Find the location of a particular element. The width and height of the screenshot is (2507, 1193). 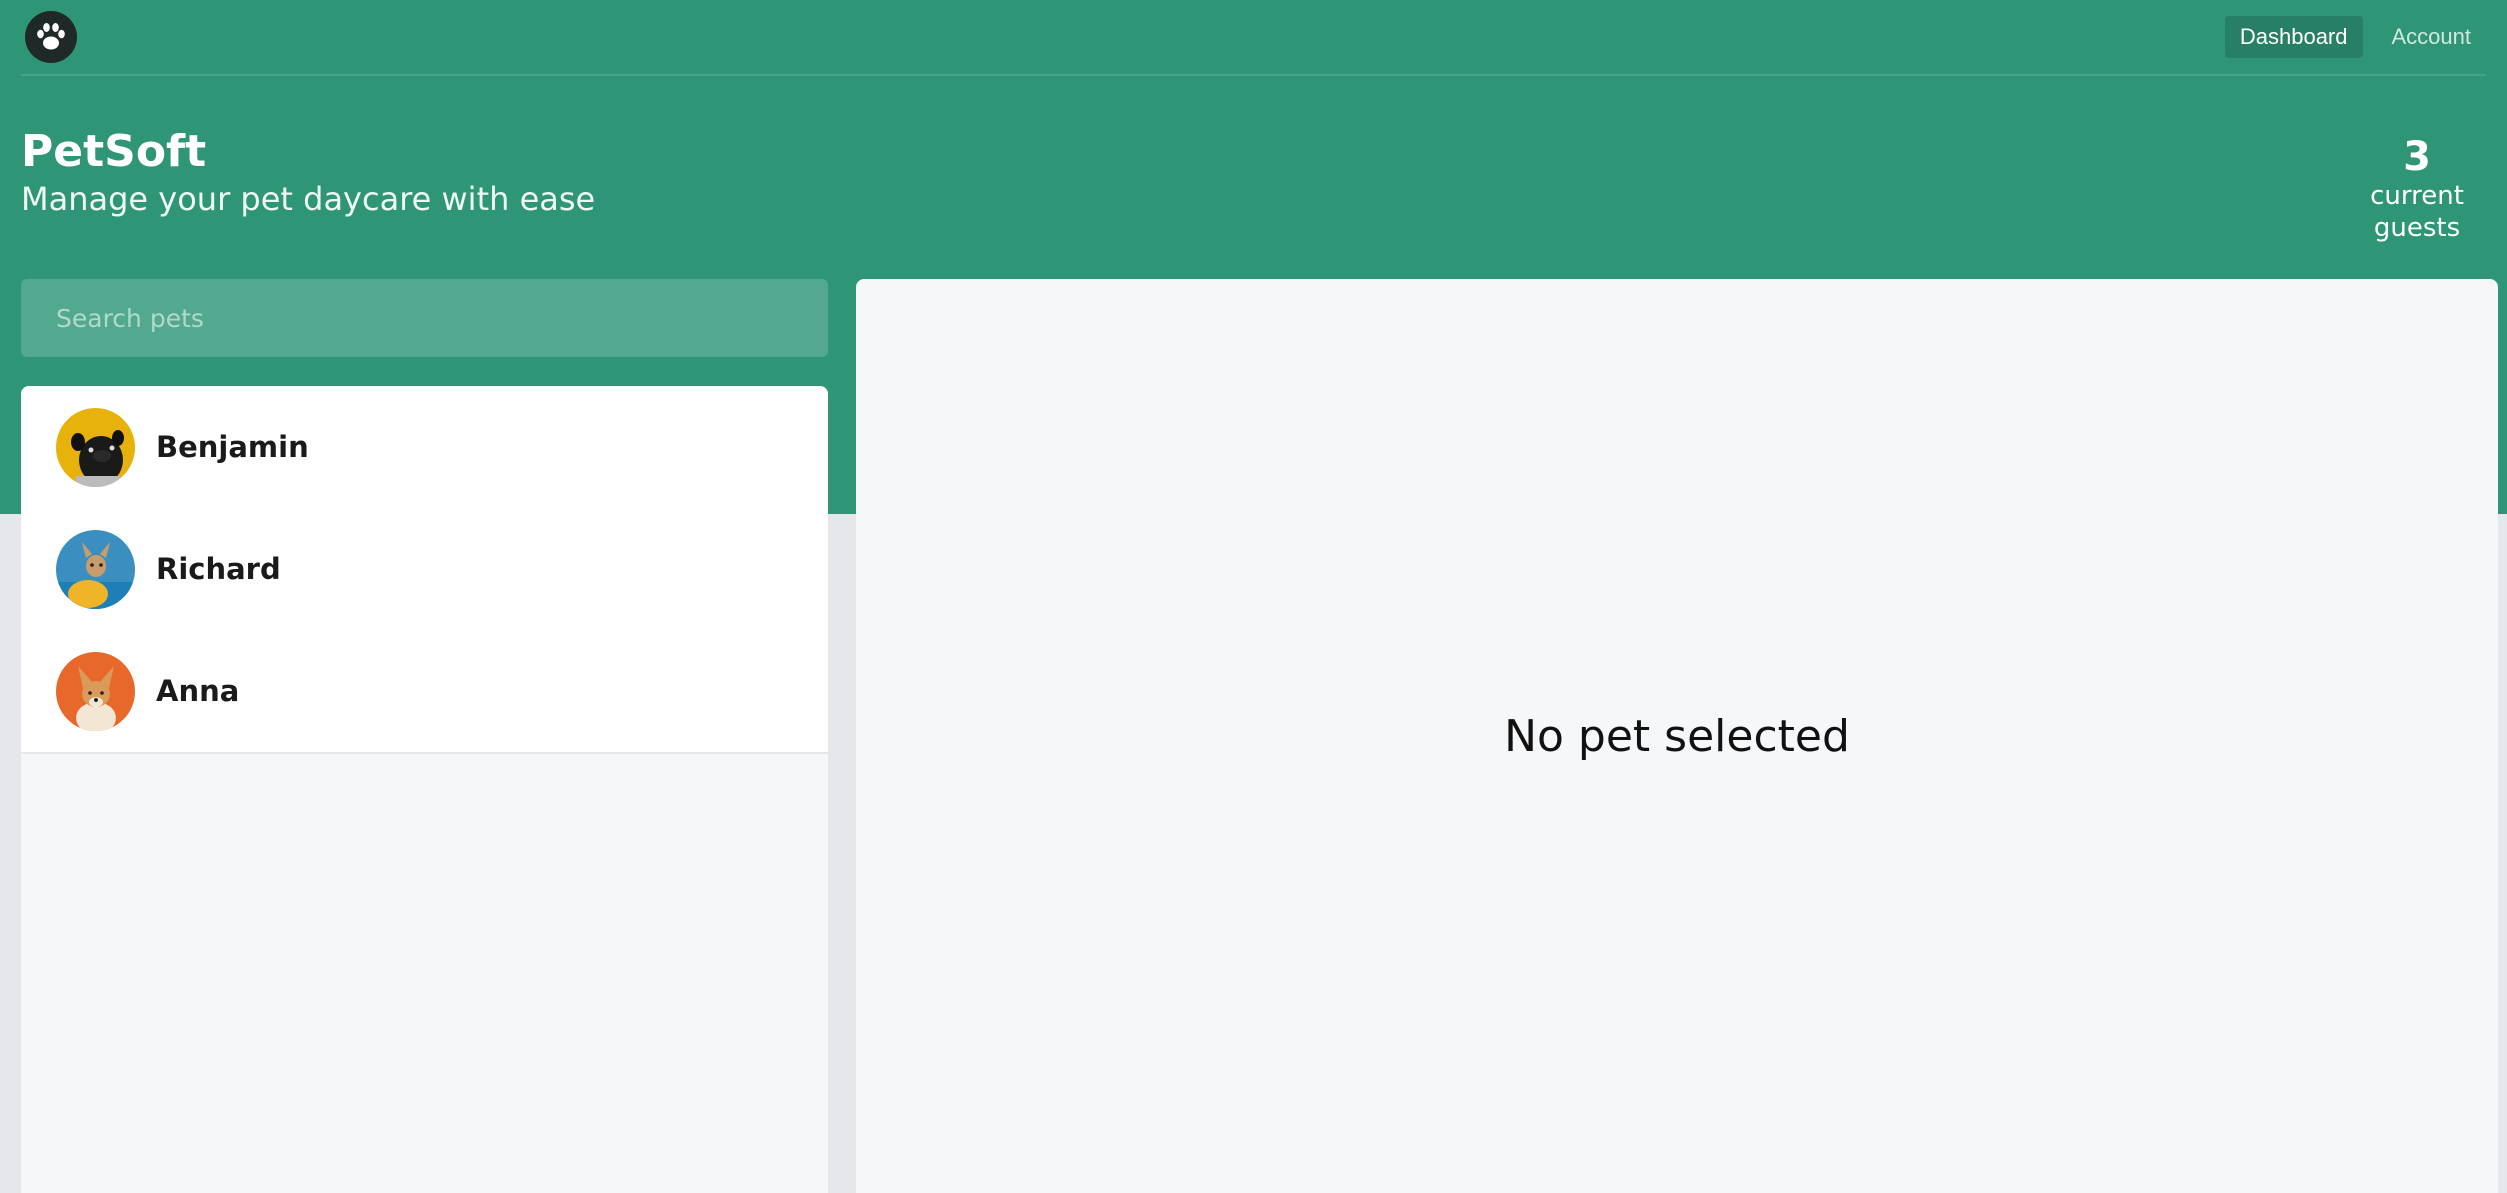

empty-state-message: No pet selected is located at coordinates (1677, 736).